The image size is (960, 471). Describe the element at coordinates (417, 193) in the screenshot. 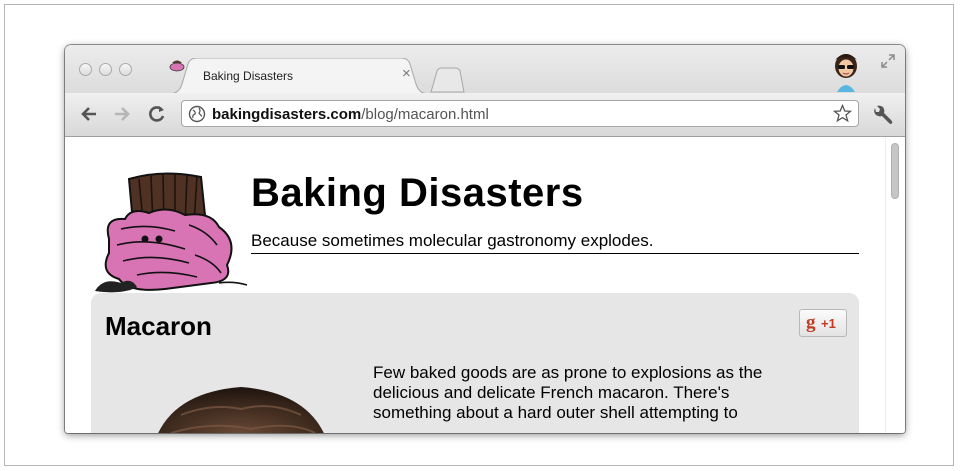

I see `site-title: Baking Disasters` at that location.